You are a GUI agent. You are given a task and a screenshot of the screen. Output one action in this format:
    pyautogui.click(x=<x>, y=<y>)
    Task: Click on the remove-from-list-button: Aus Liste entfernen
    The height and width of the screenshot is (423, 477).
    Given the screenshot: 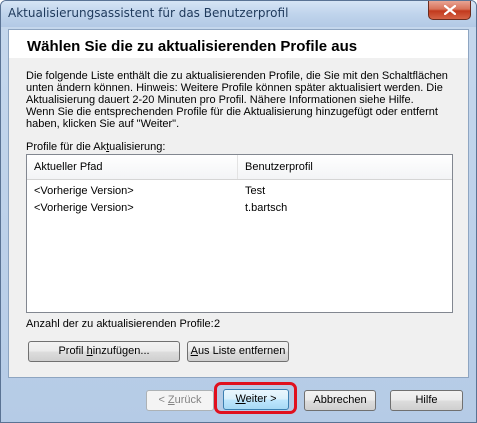 What is the action you would take?
    pyautogui.click(x=238, y=351)
    